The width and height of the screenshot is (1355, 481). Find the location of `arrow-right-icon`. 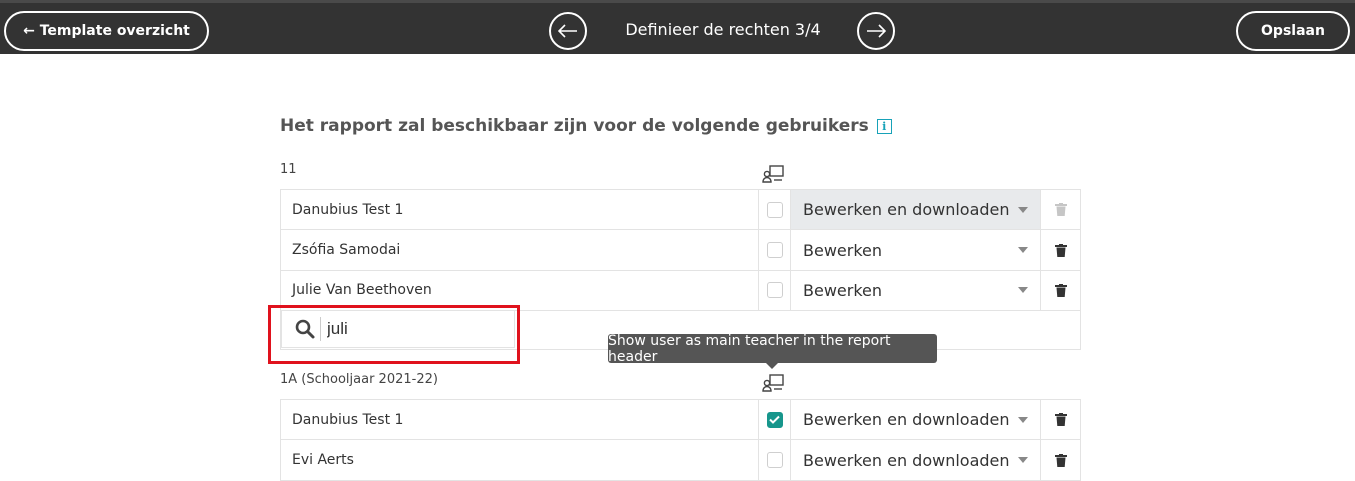

arrow-right-icon is located at coordinates (876, 31).